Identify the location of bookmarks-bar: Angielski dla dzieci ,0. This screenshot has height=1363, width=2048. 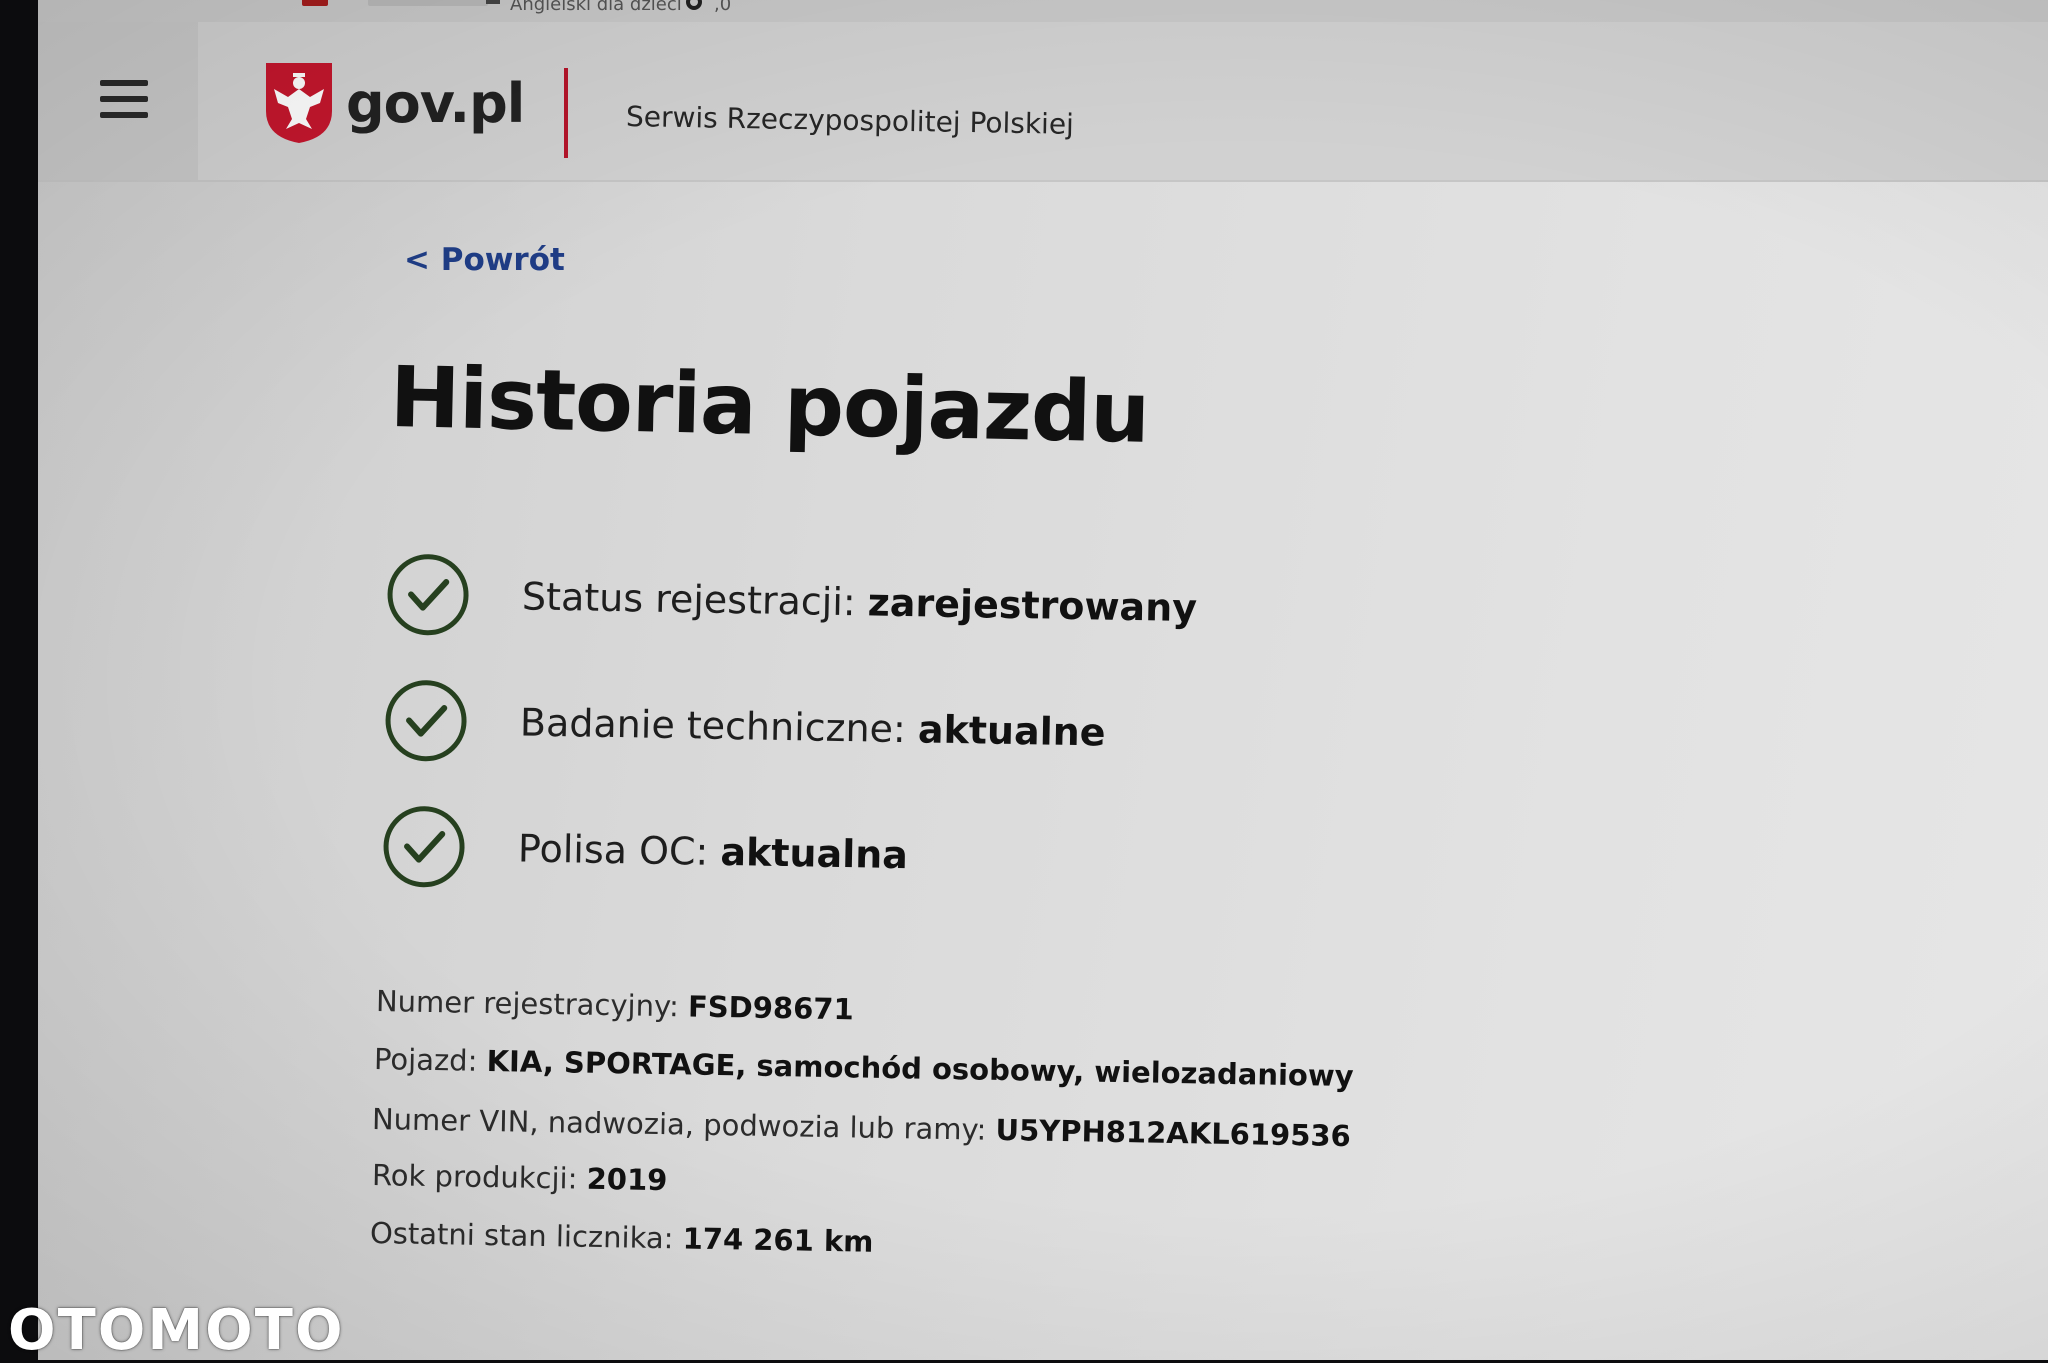
(1043, 11).